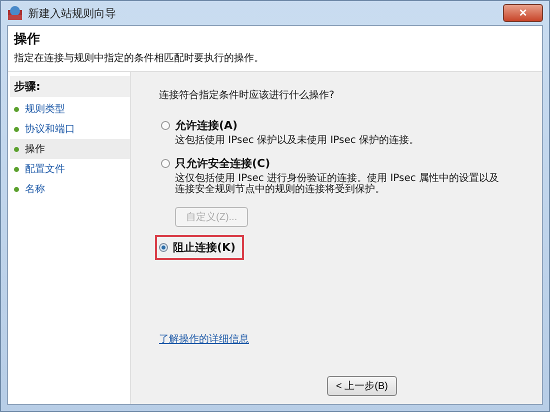 This screenshot has height=412, width=550. What do you see at coordinates (139, 58) in the screenshot?
I see `page-subtitle: 指定在连接与规则中指定的条件相匹配时要执行的操作。` at bounding box center [139, 58].